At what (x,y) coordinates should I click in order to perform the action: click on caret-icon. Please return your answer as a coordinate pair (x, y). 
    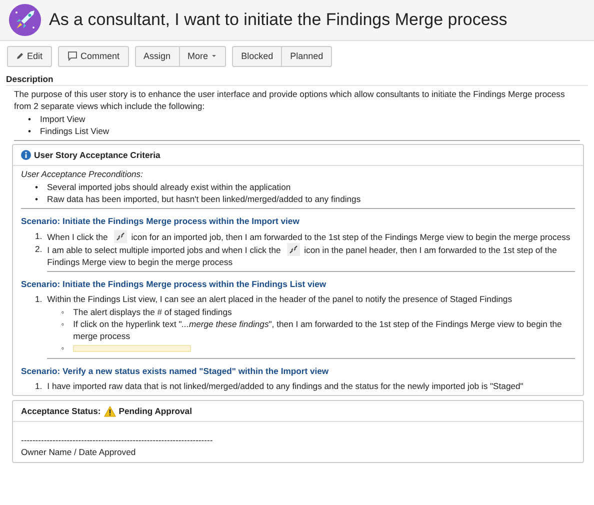
    Looking at the image, I should click on (214, 56).